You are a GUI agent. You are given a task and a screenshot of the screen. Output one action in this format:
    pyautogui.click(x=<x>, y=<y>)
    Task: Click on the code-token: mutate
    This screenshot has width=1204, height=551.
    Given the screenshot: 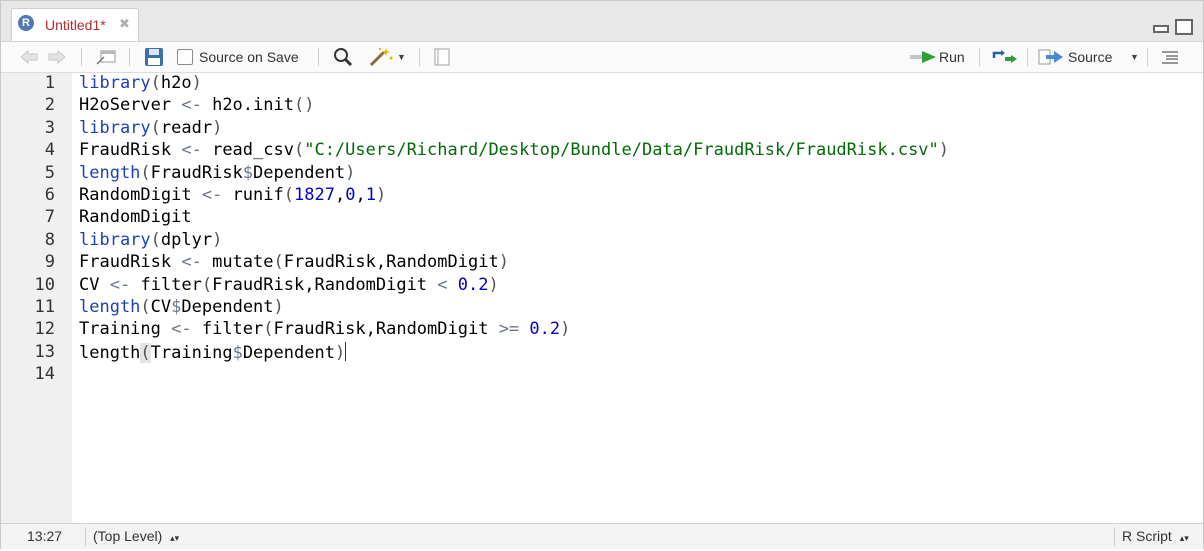 What is the action you would take?
    pyautogui.click(x=237, y=262)
    